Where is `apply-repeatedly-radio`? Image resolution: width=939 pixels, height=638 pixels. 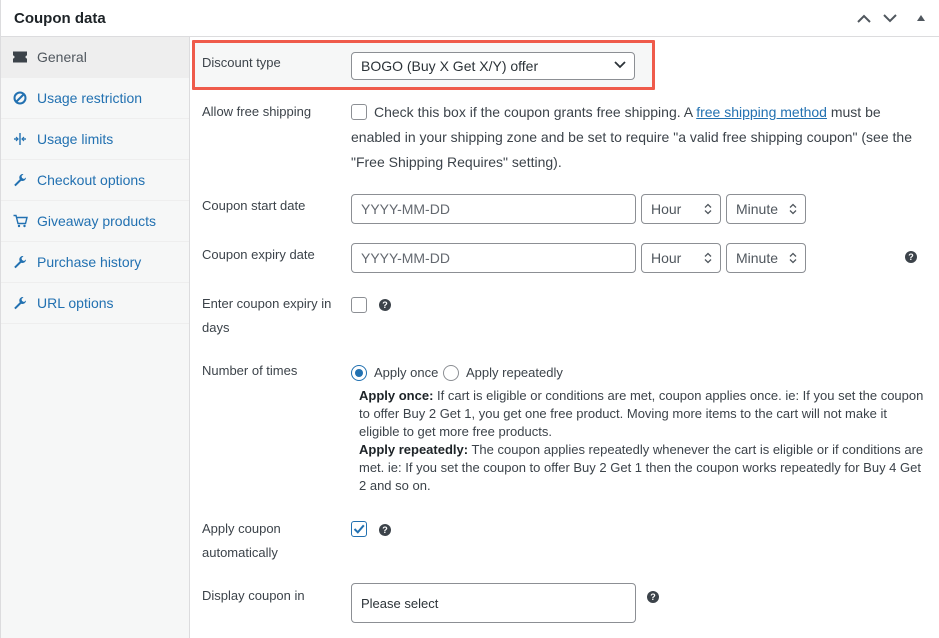
apply-repeatedly-radio is located at coordinates (451, 373).